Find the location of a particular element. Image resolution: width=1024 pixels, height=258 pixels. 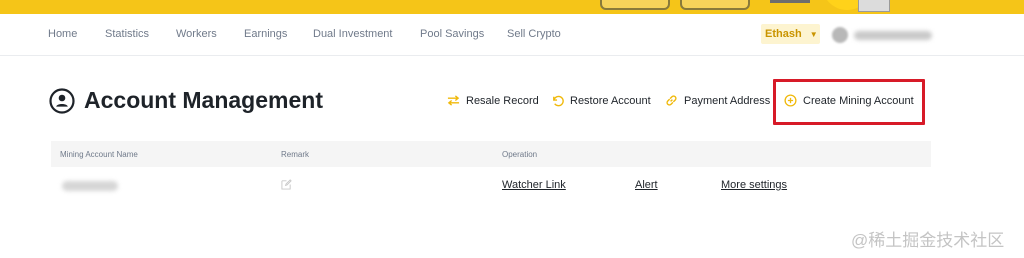

resale-record-button: Resale Record is located at coordinates (493, 100).